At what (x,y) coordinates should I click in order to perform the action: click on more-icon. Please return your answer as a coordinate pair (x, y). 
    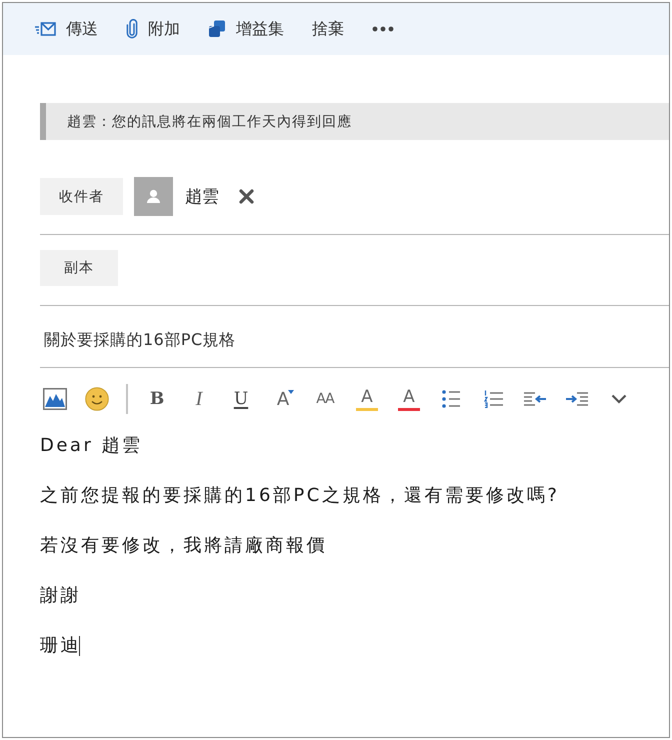
    Looking at the image, I should click on (383, 29).